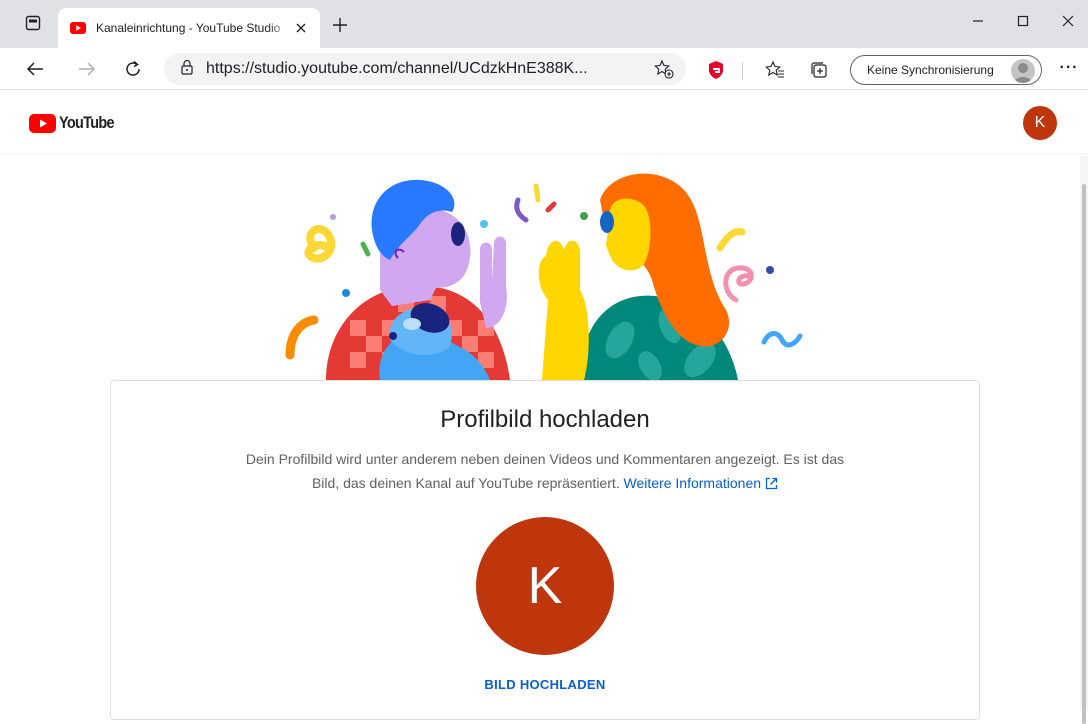  I want to click on upload-picture-button: BILD HOCHLADEN, so click(545, 687).